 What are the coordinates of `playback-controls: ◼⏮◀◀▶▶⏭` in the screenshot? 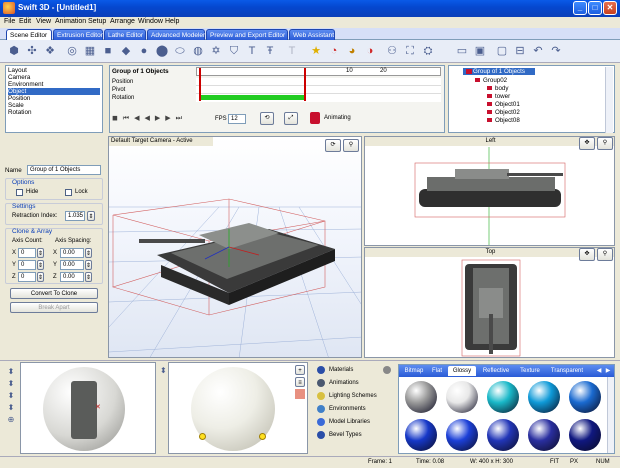 It's located at (162, 119).